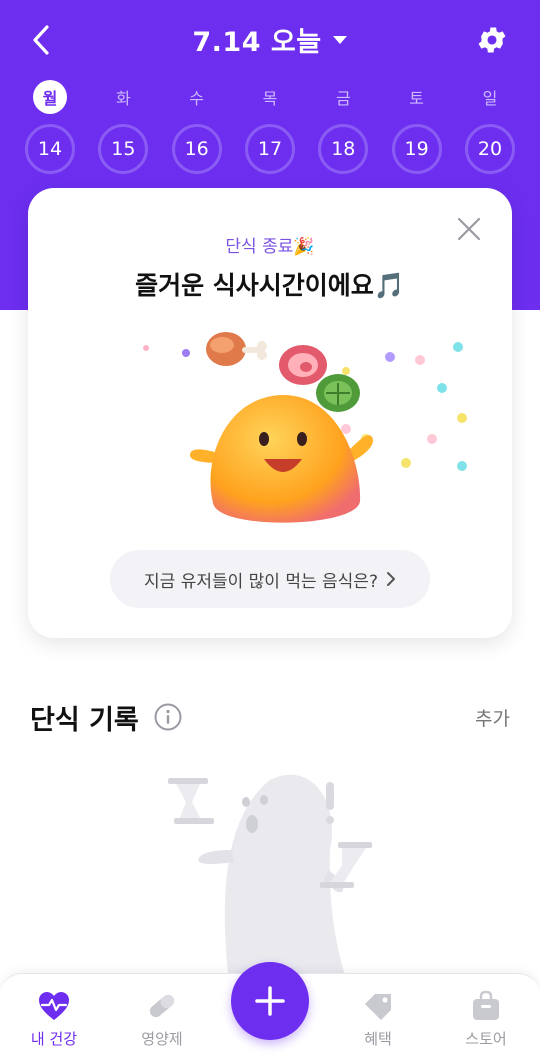 The height and width of the screenshot is (1060, 540). What do you see at coordinates (270, 98) in the screenshot?
I see `day-label: 목` at bounding box center [270, 98].